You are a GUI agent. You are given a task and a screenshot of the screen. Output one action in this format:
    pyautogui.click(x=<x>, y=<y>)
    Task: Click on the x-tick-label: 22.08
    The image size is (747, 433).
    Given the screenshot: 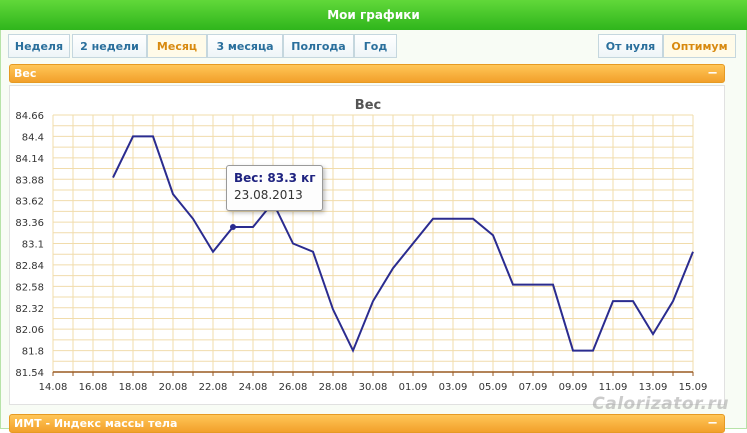 What is the action you would take?
    pyautogui.click(x=213, y=387)
    